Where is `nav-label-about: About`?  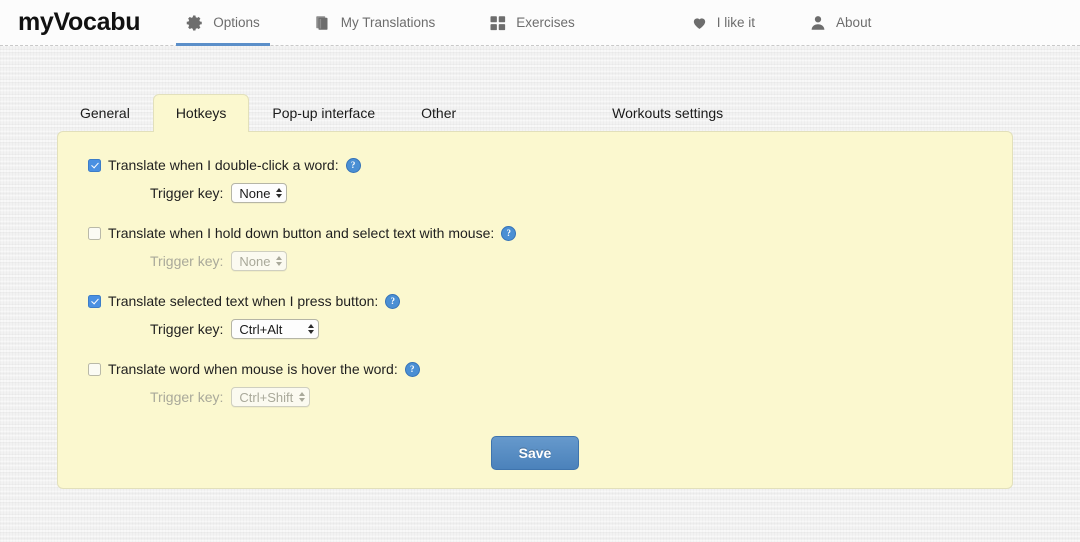
nav-label-about: About is located at coordinates (854, 22).